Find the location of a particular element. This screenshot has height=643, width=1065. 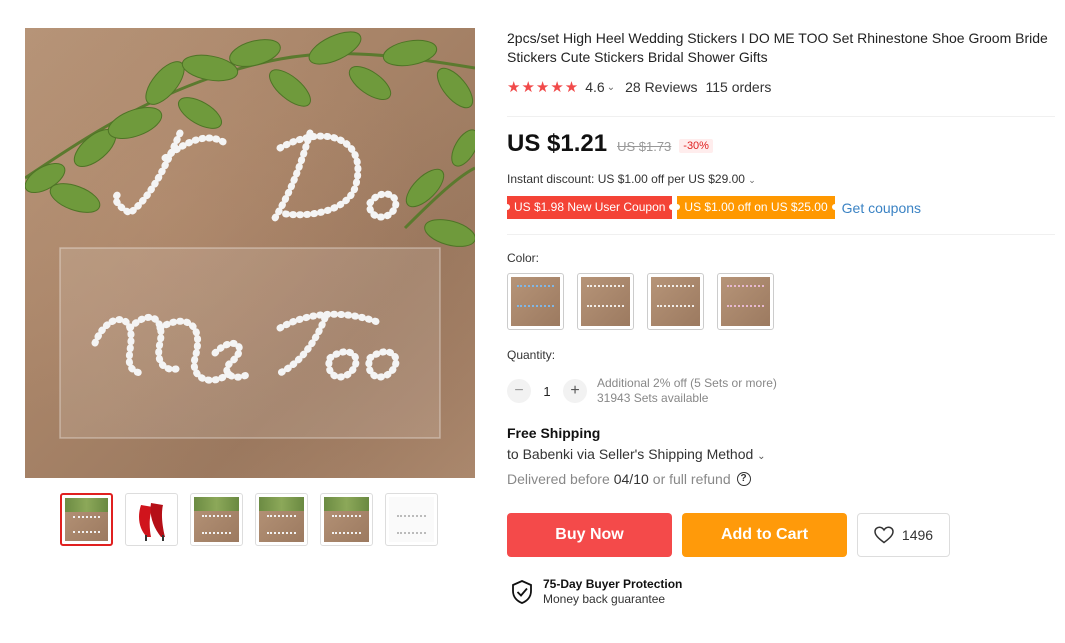

heart-icon is located at coordinates (884, 535).